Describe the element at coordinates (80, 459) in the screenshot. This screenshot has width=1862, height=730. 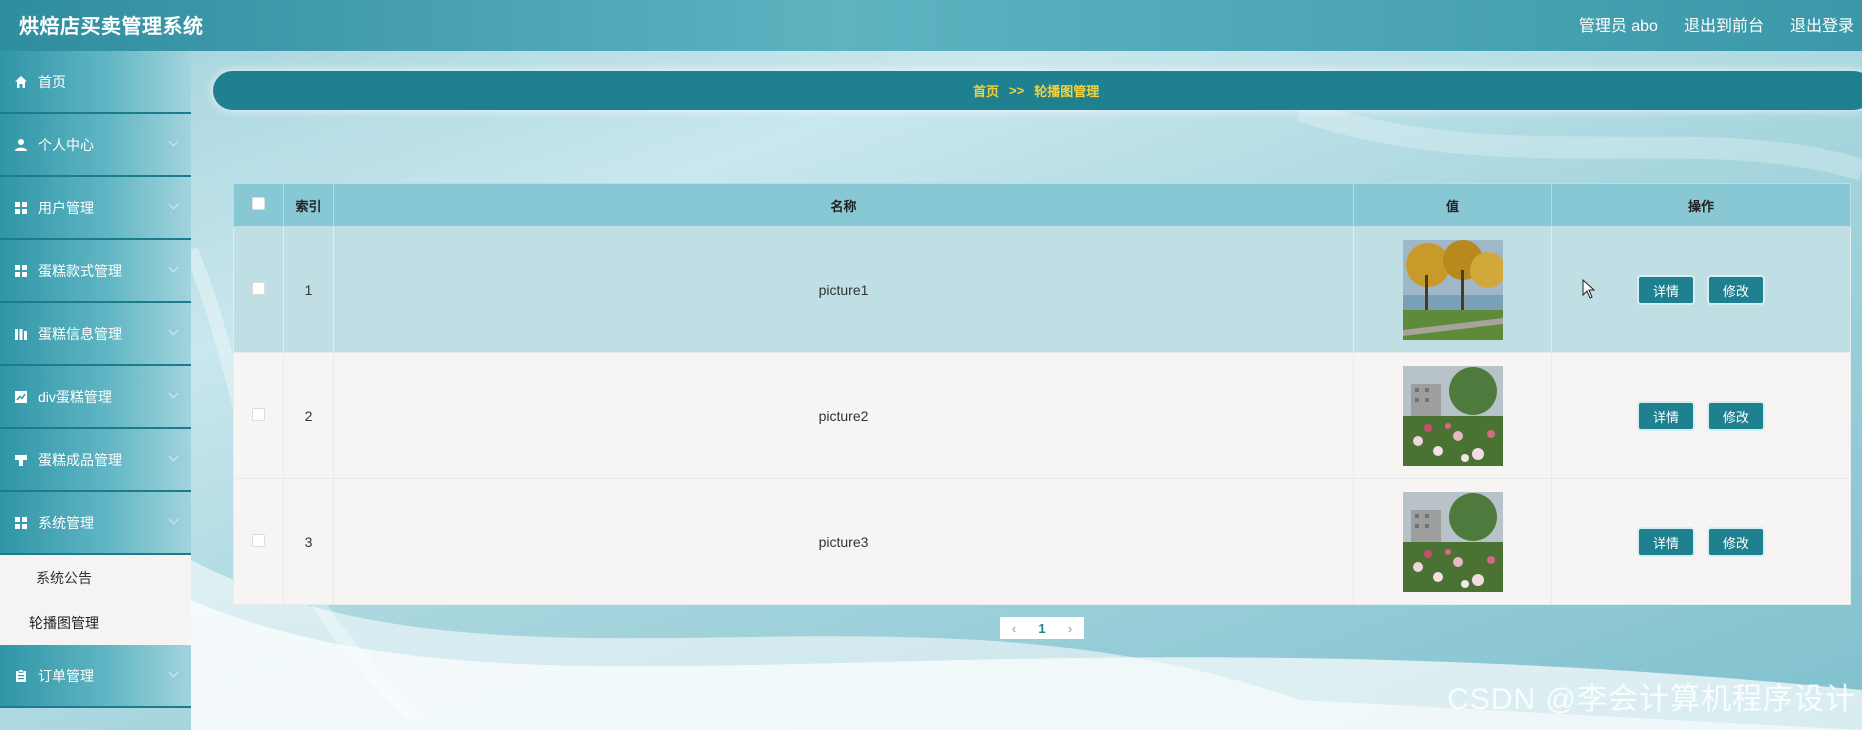
I see `sidebar-item-label: 蛋糕成品管理` at that location.